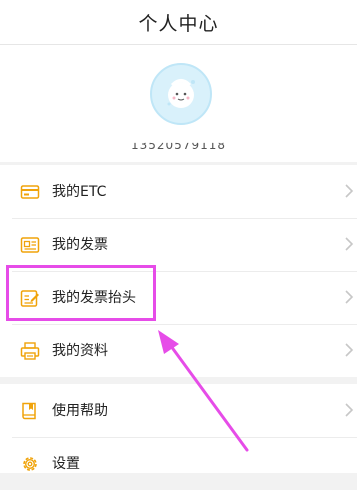 This screenshot has height=490, width=357. Describe the element at coordinates (203, 391) in the screenshot. I see `annotation-arrow` at that location.